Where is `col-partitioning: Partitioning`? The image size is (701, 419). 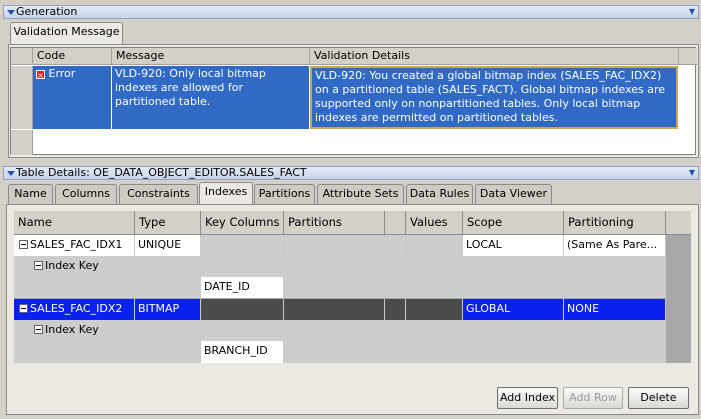
col-partitioning: Partitioning is located at coordinates (615, 223).